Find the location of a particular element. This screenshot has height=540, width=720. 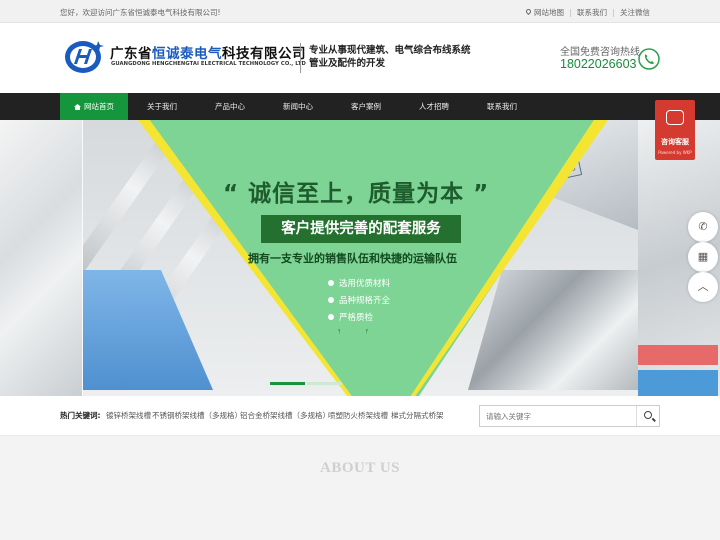

blue-tray-photo is located at coordinates (148, 330).